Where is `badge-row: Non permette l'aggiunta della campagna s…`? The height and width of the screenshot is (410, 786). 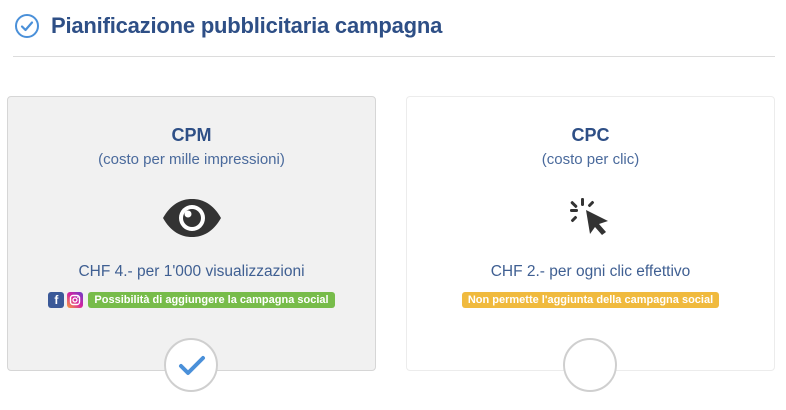 badge-row: Non permette l'aggiunta della campagna s… is located at coordinates (590, 300).